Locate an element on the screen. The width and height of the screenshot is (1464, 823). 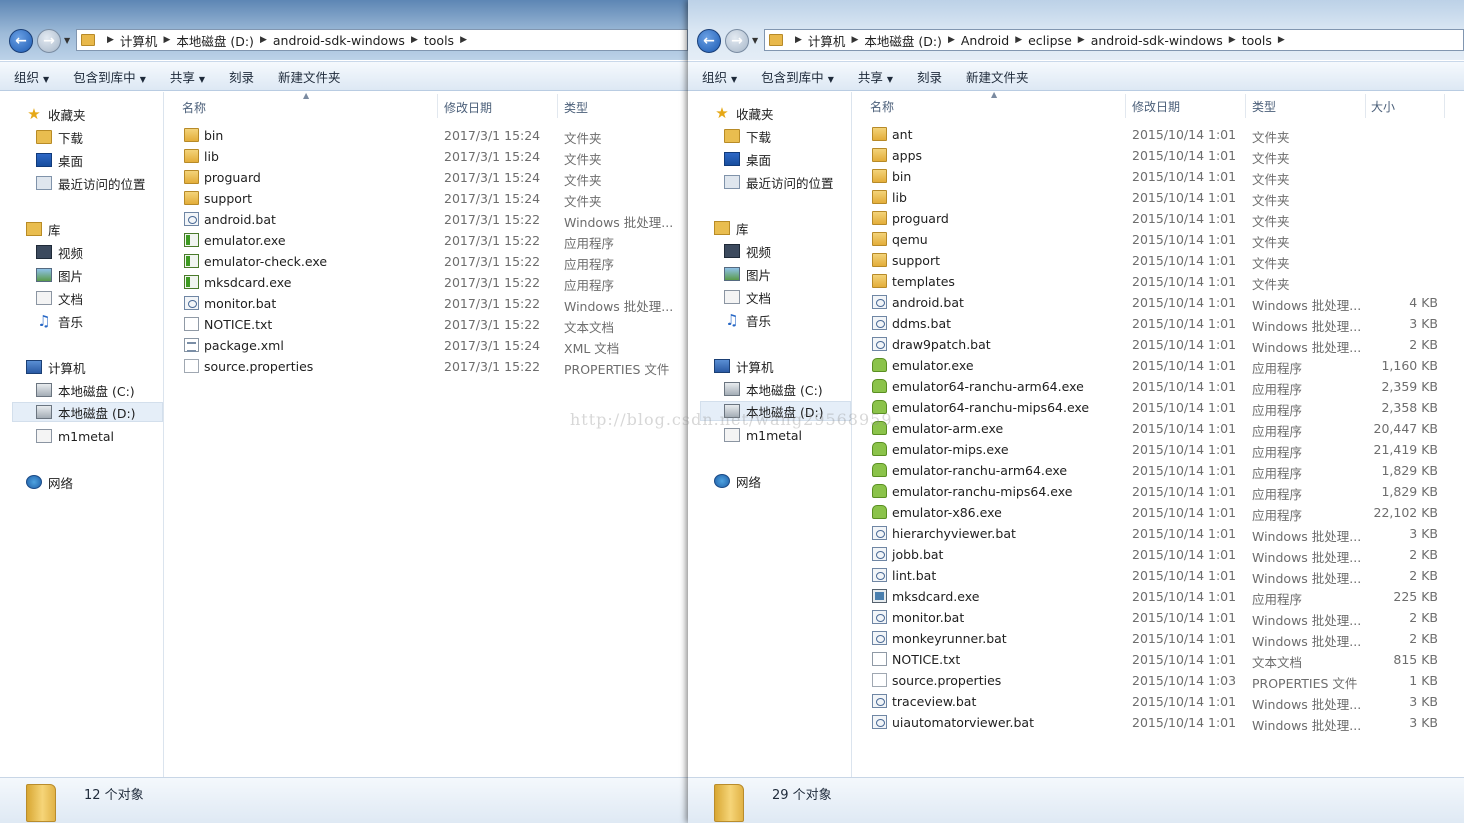
nav-network: 网络 is located at coordinates (49, 482).